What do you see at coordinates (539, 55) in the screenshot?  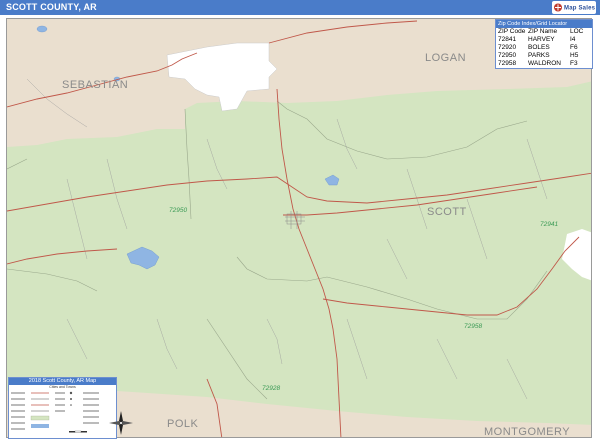 I see `zip-name-cell: PARKS` at bounding box center [539, 55].